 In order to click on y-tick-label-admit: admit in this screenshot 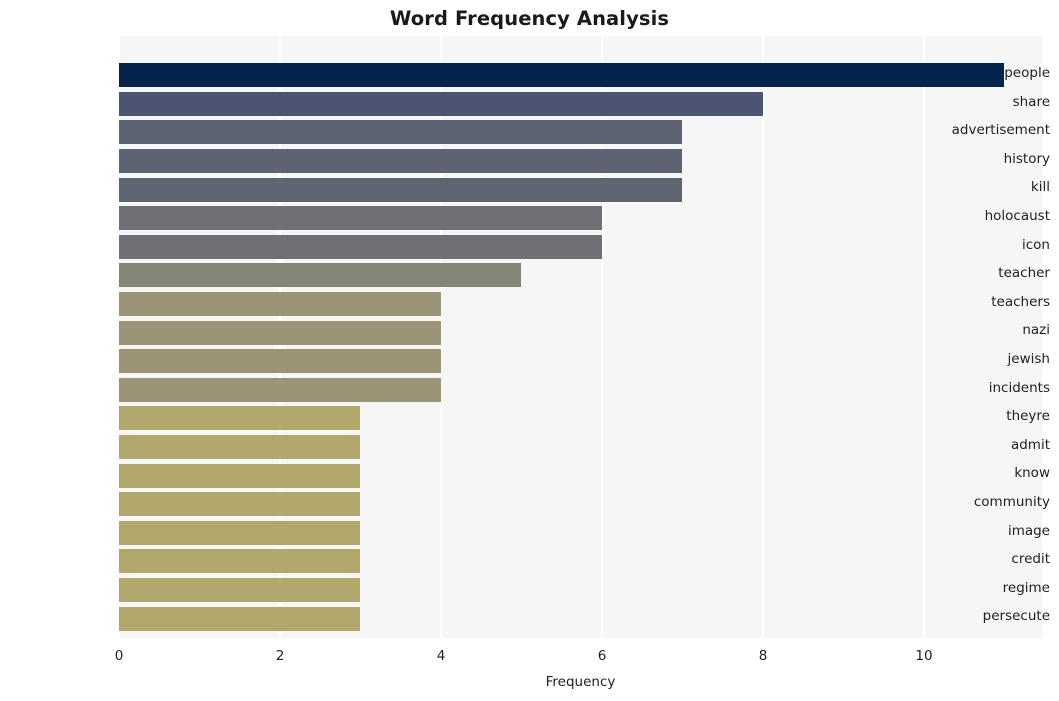, I will do `click(1030, 444)`.